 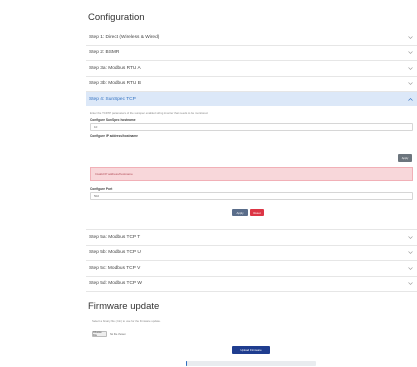 I want to click on reset-button: Reset, so click(x=257, y=212).